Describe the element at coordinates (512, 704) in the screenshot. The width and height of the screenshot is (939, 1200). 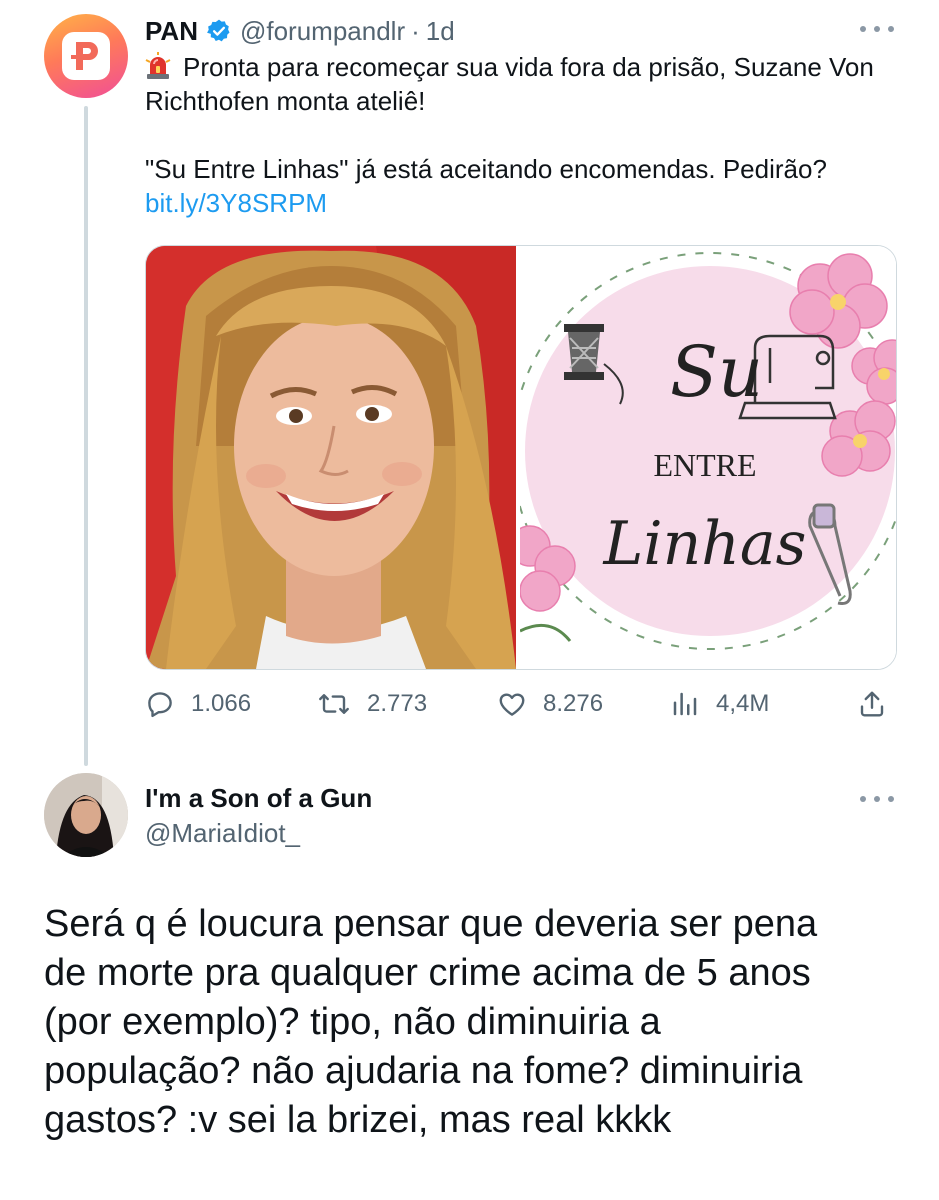
I see `like-icon` at that location.